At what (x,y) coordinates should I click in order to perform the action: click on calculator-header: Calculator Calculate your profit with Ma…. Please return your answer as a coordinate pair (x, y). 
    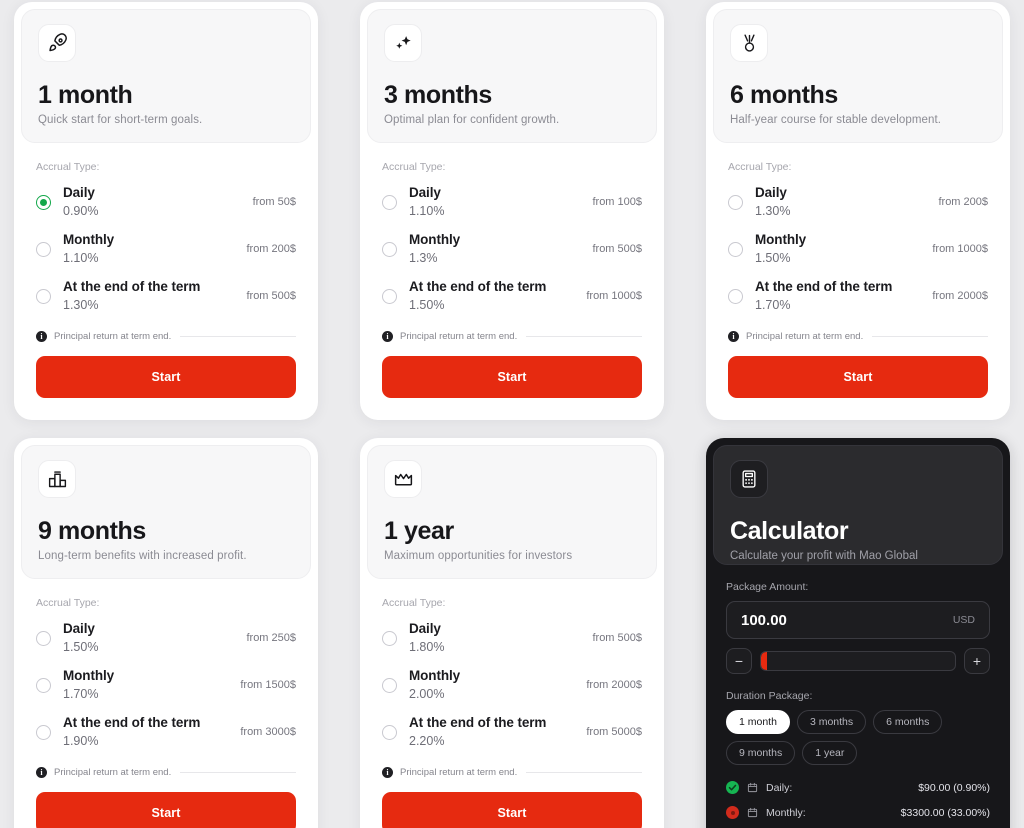
    Looking at the image, I should click on (858, 505).